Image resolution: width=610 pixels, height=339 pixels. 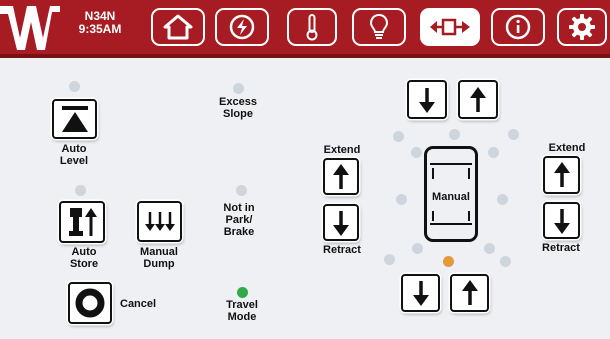 What do you see at coordinates (505, 261) in the screenshot?
I see `jack-dot-bottom-right-outer` at bounding box center [505, 261].